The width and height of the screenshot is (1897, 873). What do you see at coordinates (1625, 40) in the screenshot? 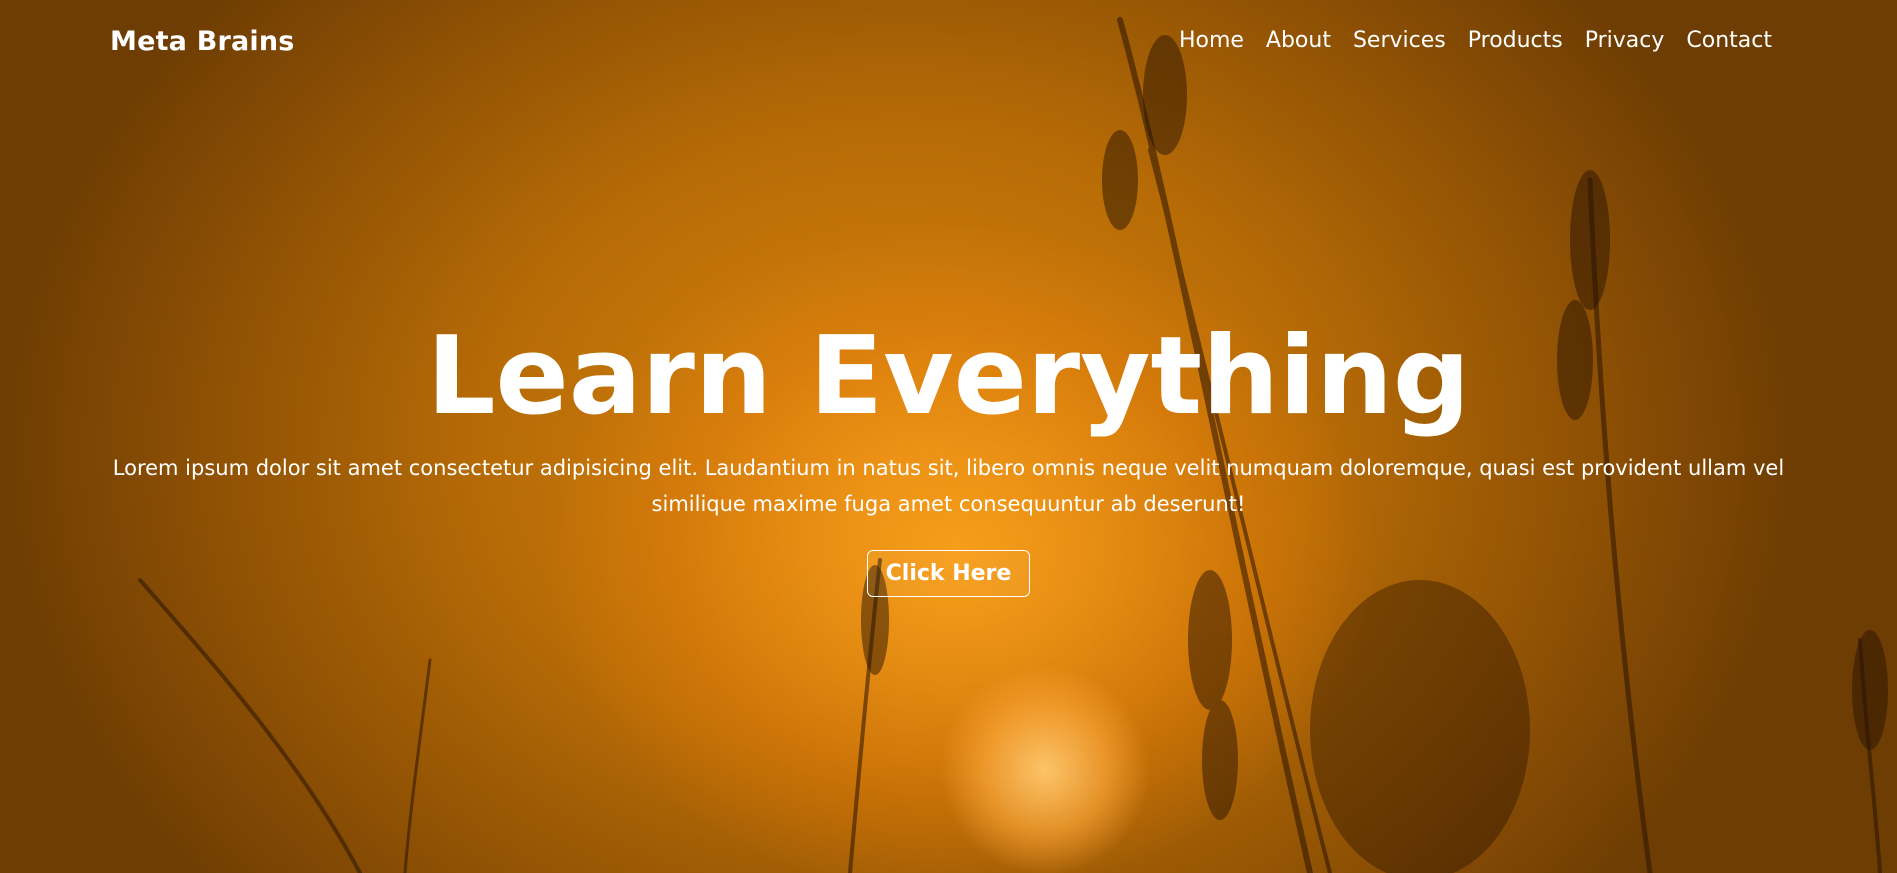
I see `nav-privacy-link: Privacy` at bounding box center [1625, 40].